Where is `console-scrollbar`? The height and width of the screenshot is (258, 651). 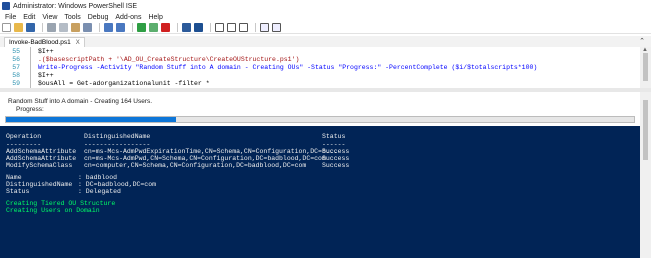
console-scrollbar is located at coordinates (645, 175).